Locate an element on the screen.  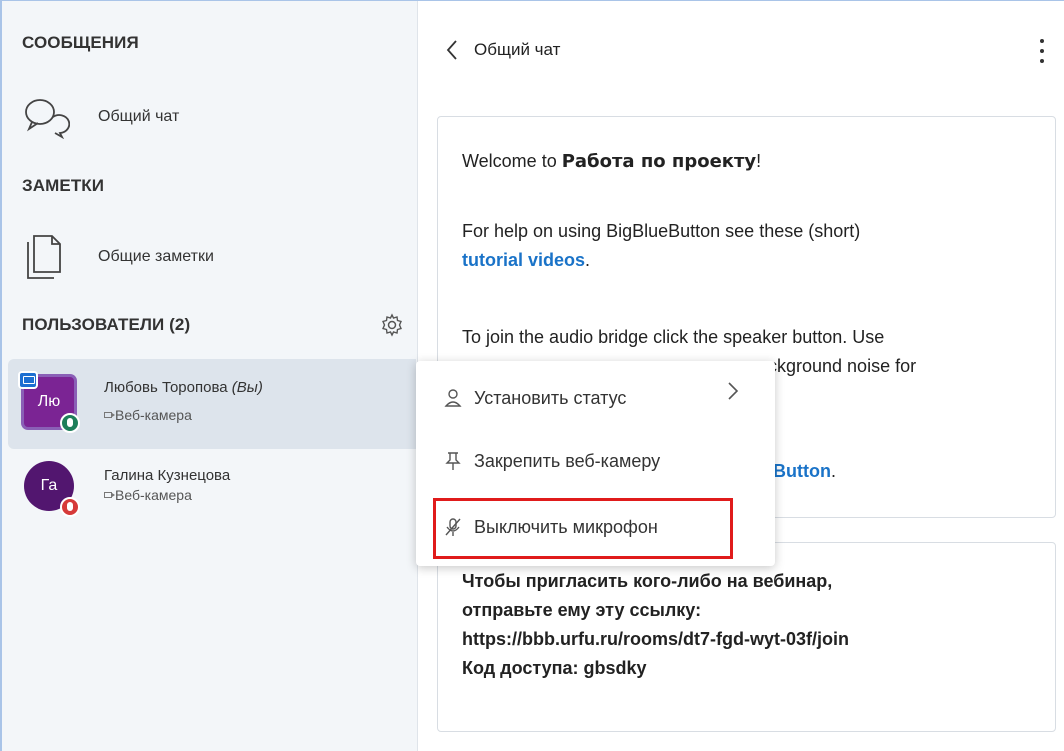
back-chevron-icon is located at coordinates (452, 50).